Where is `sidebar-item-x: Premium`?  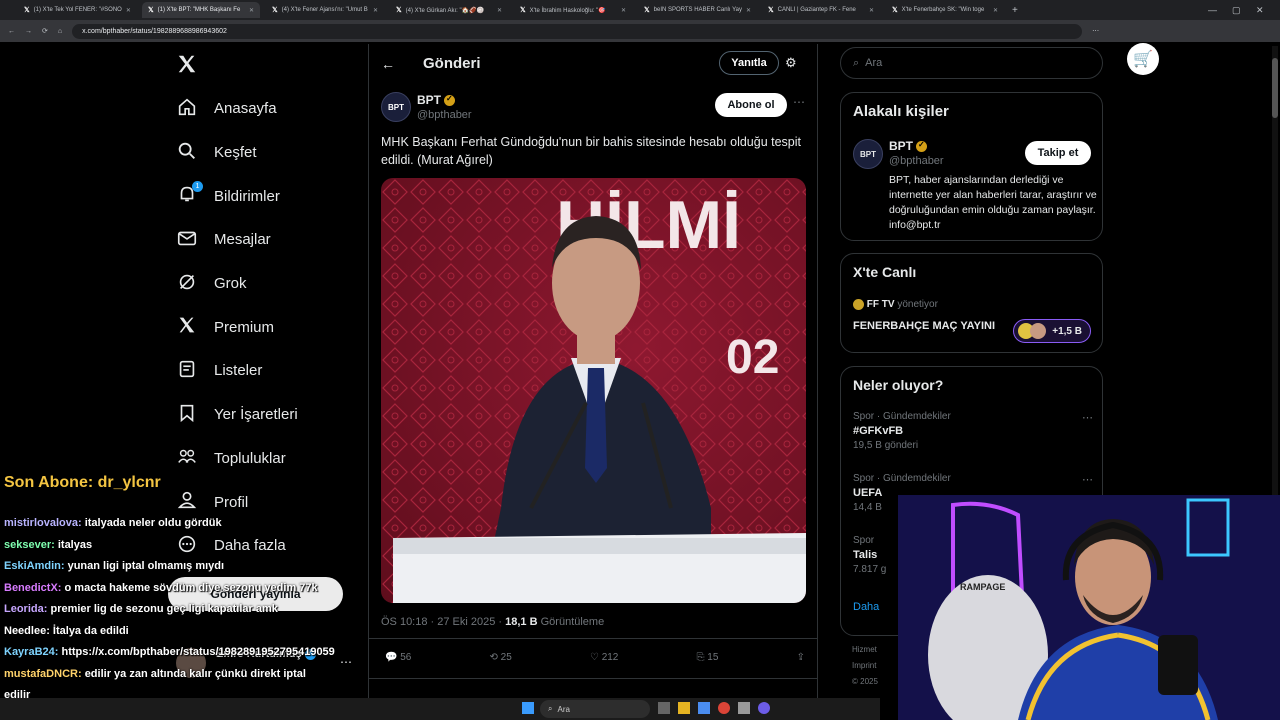 sidebar-item-x: Premium is located at coordinates (267, 327).